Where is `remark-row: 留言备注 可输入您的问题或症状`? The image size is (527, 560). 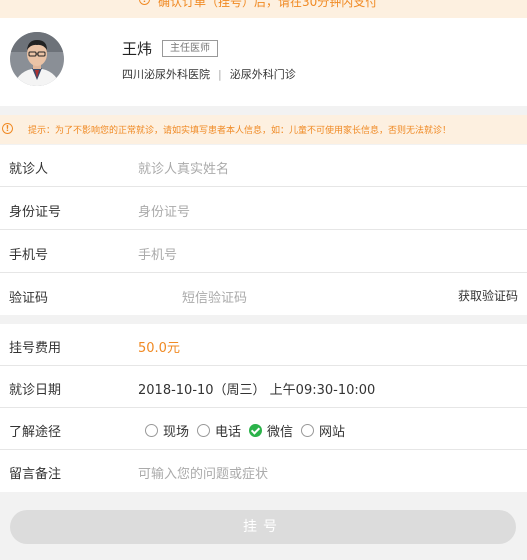
remark-row: 留言备注 可输入您的问题或症状 is located at coordinates (263, 471).